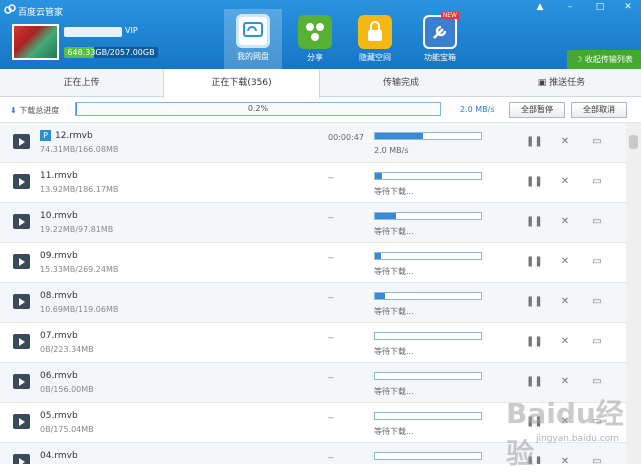 This screenshot has width=641, height=472. Describe the element at coordinates (313, 223) in the screenshot. I see `download-row: 10.rmvb 19.22MB/97.81MB -- 等待下载... ❚❚ ✕ ▭` at that location.